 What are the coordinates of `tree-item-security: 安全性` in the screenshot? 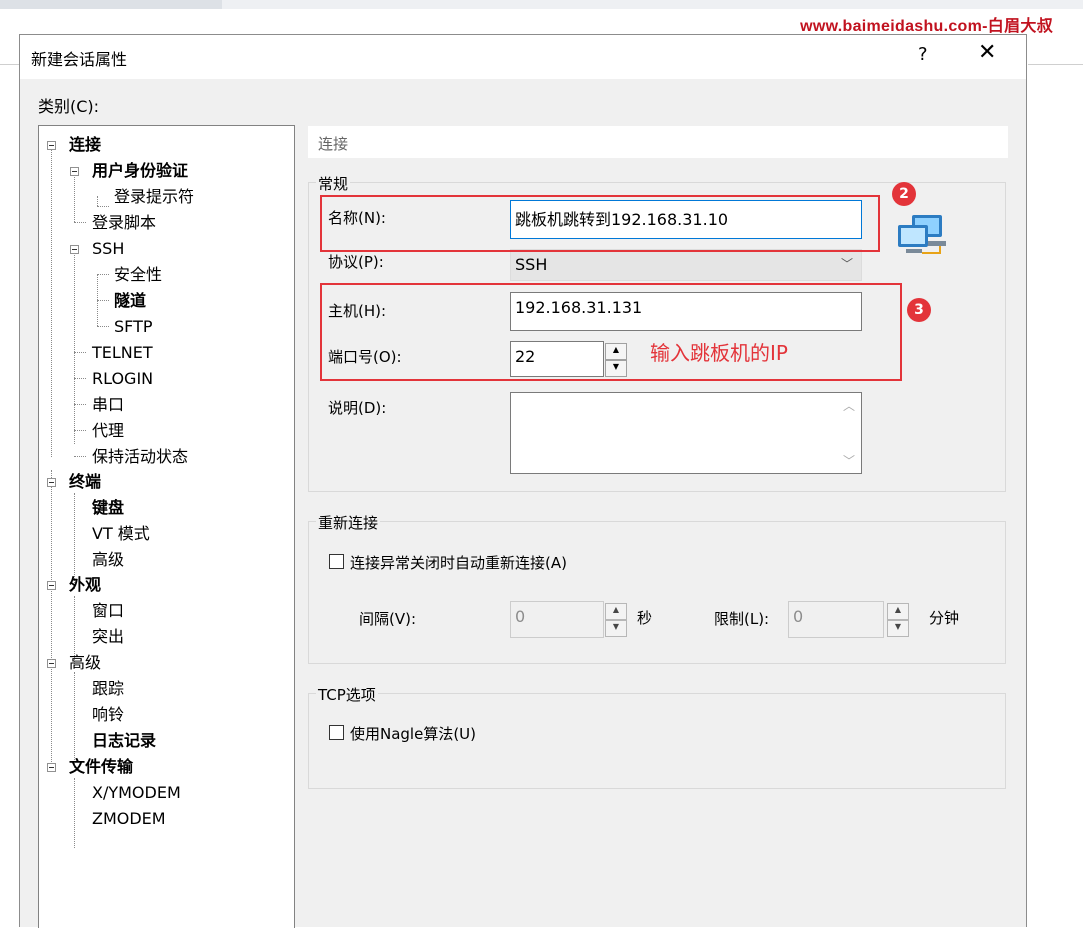 It's located at (138, 275).